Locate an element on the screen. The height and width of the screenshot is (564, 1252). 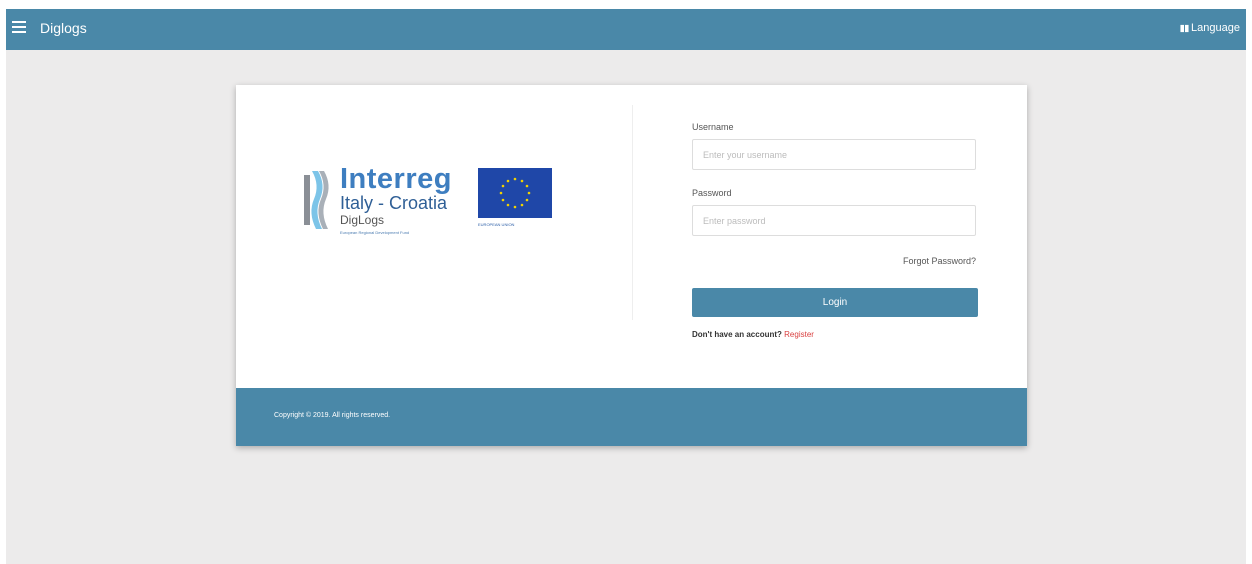
login-button: Login is located at coordinates (835, 302).